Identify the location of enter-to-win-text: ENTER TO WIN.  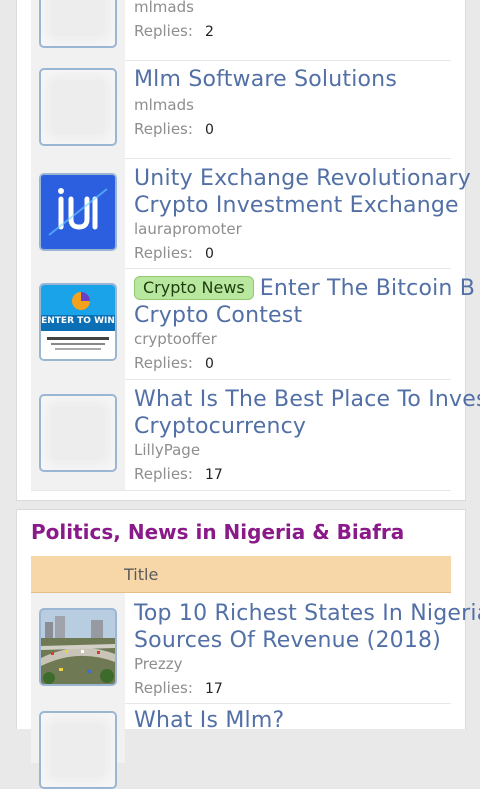
(78, 321).